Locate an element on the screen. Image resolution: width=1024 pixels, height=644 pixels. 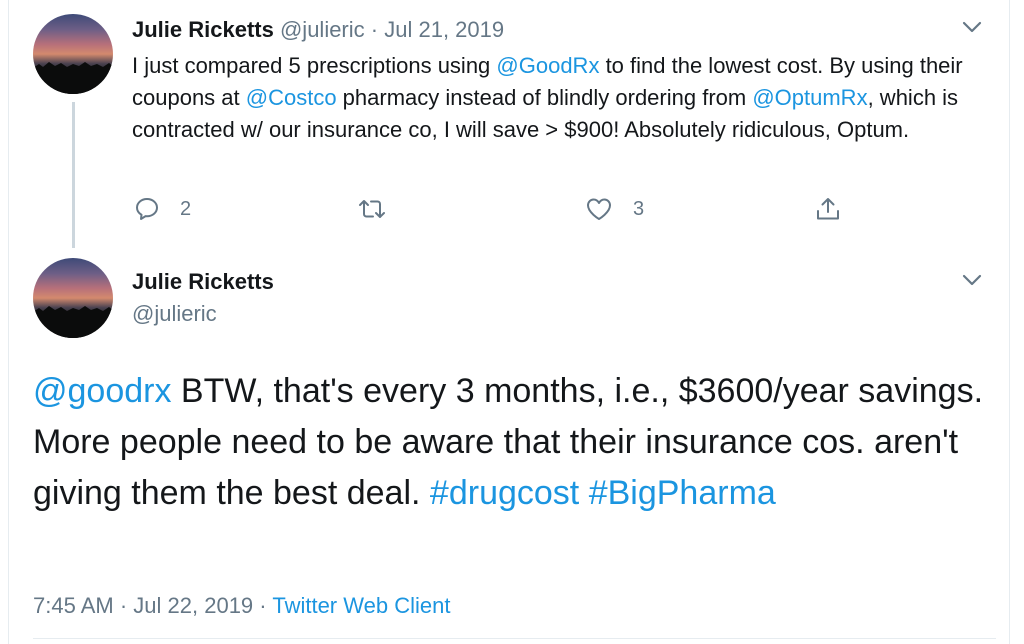
share-icon is located at coordinates (828, 209).